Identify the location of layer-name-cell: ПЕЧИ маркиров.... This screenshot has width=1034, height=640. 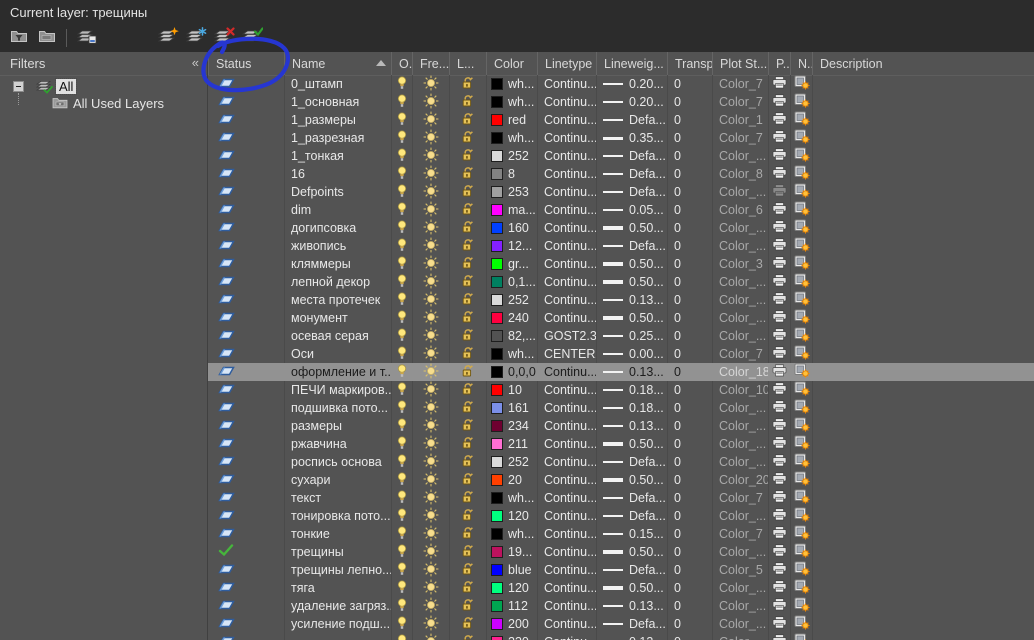
(337, 390).